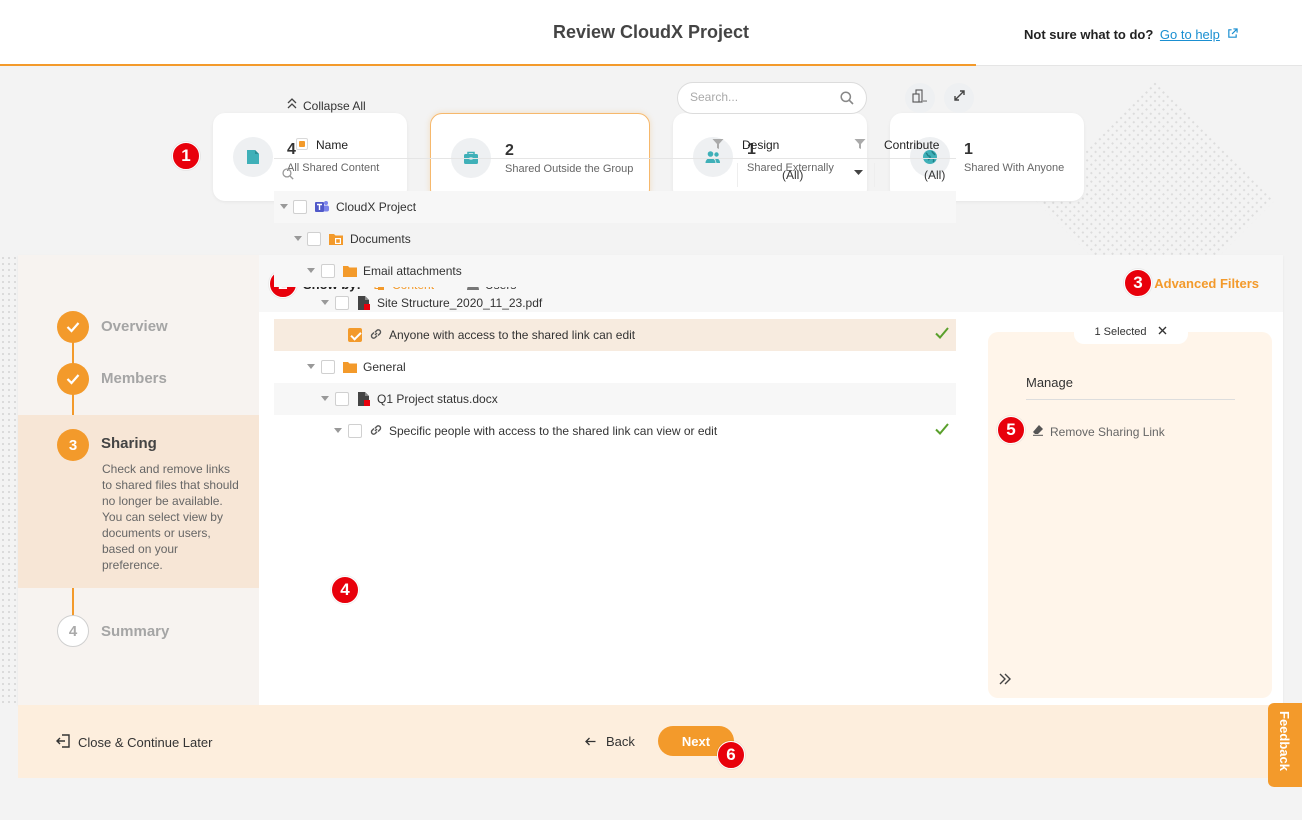 The width and height of the screenshot is (1302, 820). I want to click on search-box, so click(772, 98).